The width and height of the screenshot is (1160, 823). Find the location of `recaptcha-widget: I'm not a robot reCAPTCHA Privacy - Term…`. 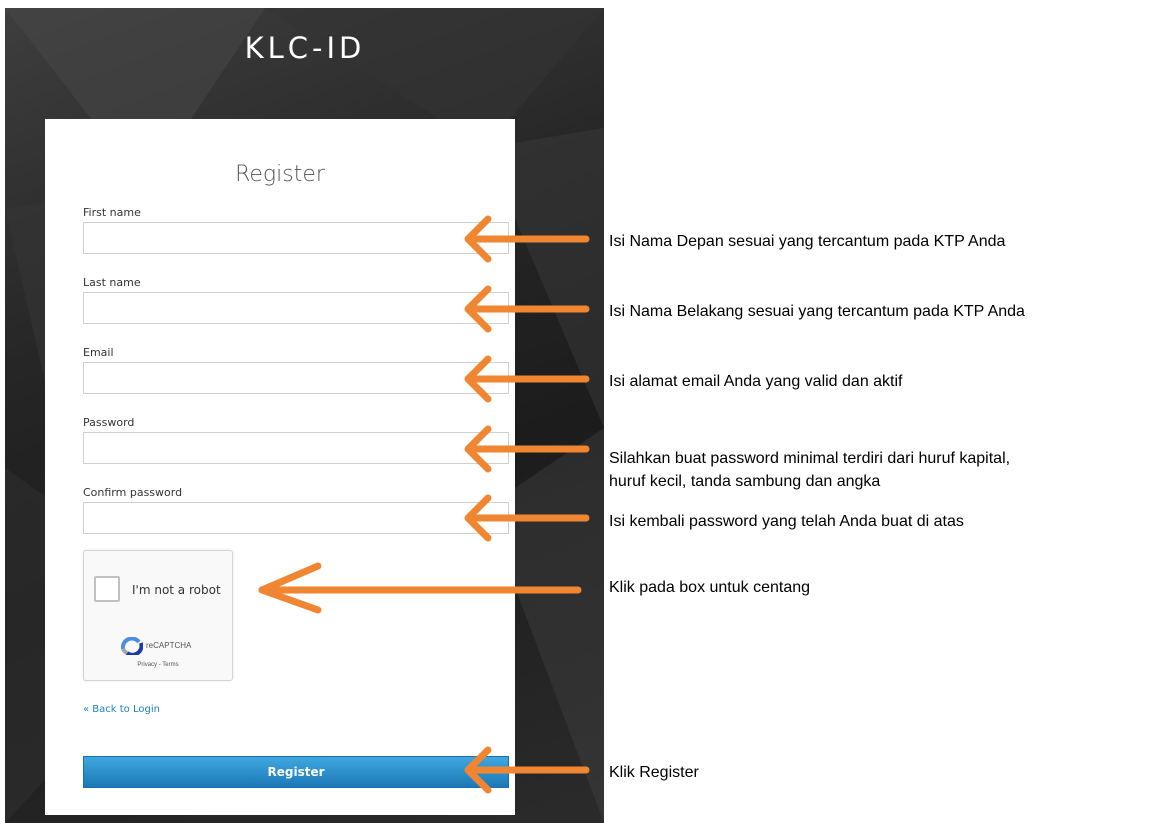

recaptcha-widget: I'm not a robot reCAPTCHA Privacy - Term… is located at coordinates (158, 615).